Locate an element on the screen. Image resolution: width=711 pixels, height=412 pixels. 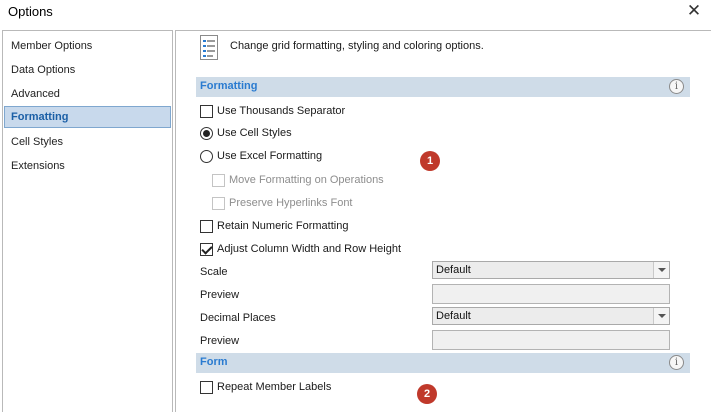
sidebar-item-cell-styles: Cell Styles is located at coordinates (87, 142).